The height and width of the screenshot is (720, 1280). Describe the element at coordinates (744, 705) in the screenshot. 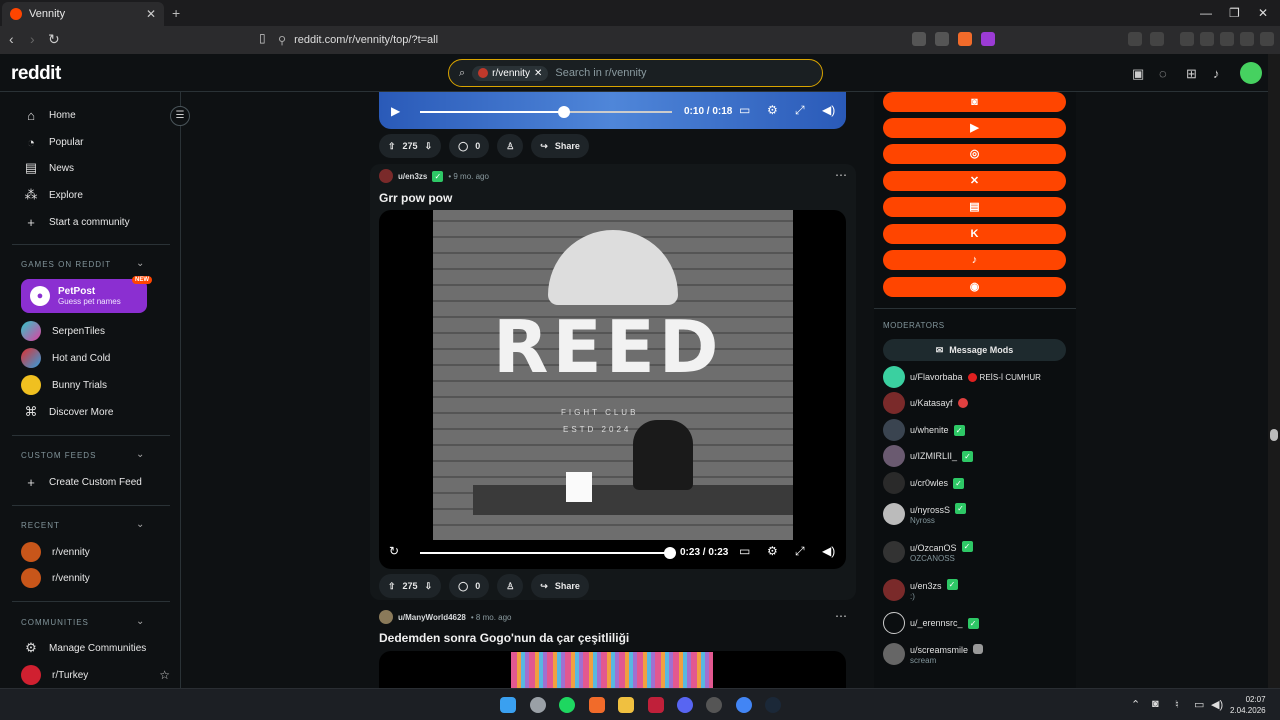

I see `chrome-icon` at that location.